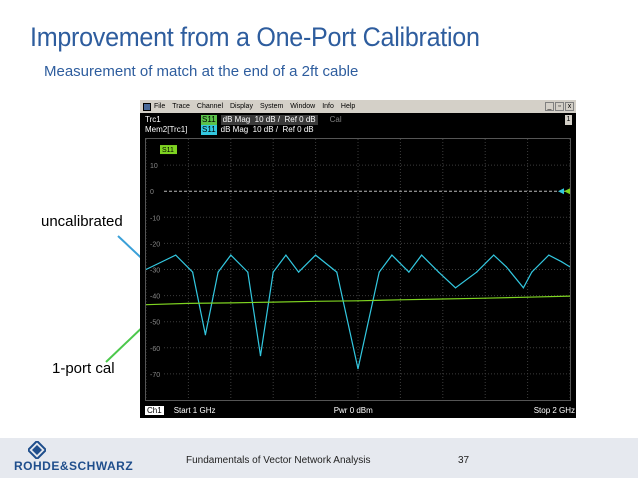 The width and height of the screenshot is (638, 478). I want to click on app-icon, so click(147, 106).